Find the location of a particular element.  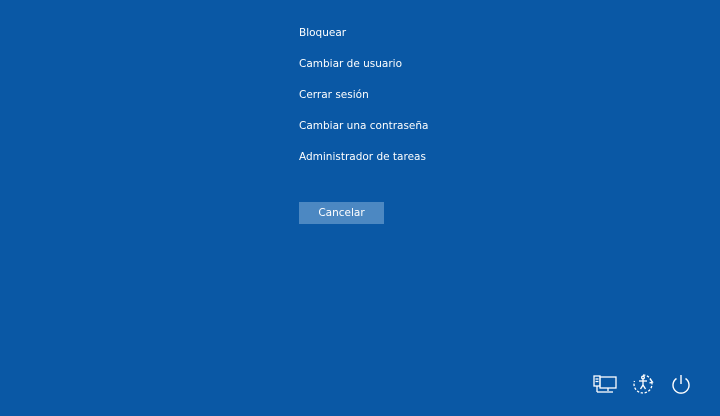

power-icon is located at coordinates (681, 384).